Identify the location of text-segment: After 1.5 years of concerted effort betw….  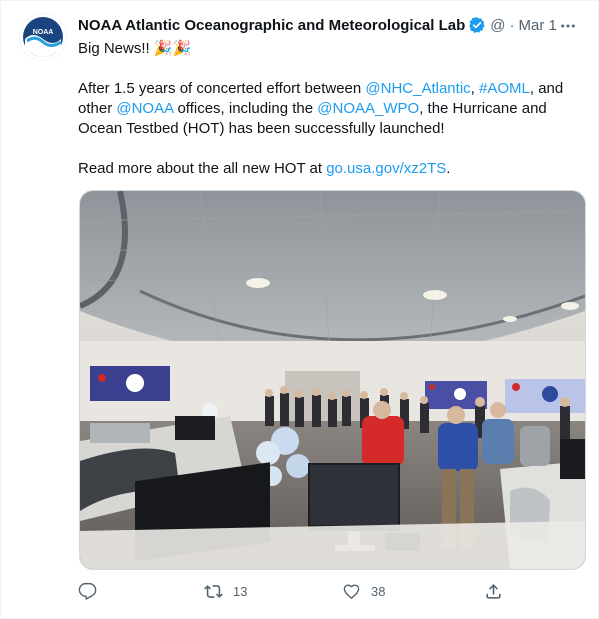
(222, 88).